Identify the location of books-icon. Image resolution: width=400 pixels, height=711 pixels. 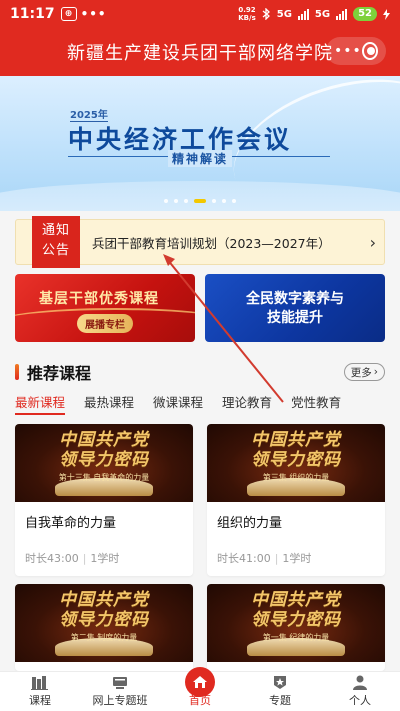
(39, 683).